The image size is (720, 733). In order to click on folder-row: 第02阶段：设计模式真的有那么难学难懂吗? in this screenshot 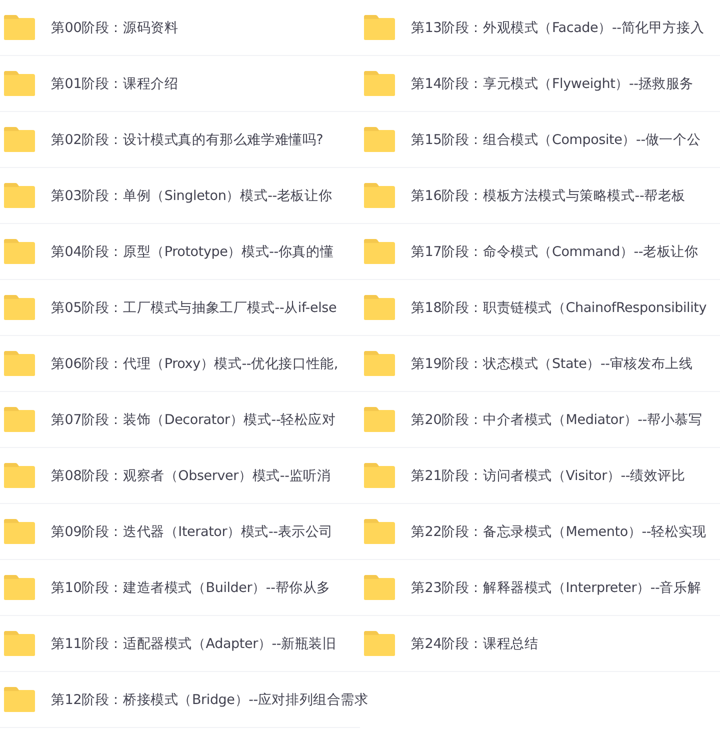, I will do `click(180, 140)`.